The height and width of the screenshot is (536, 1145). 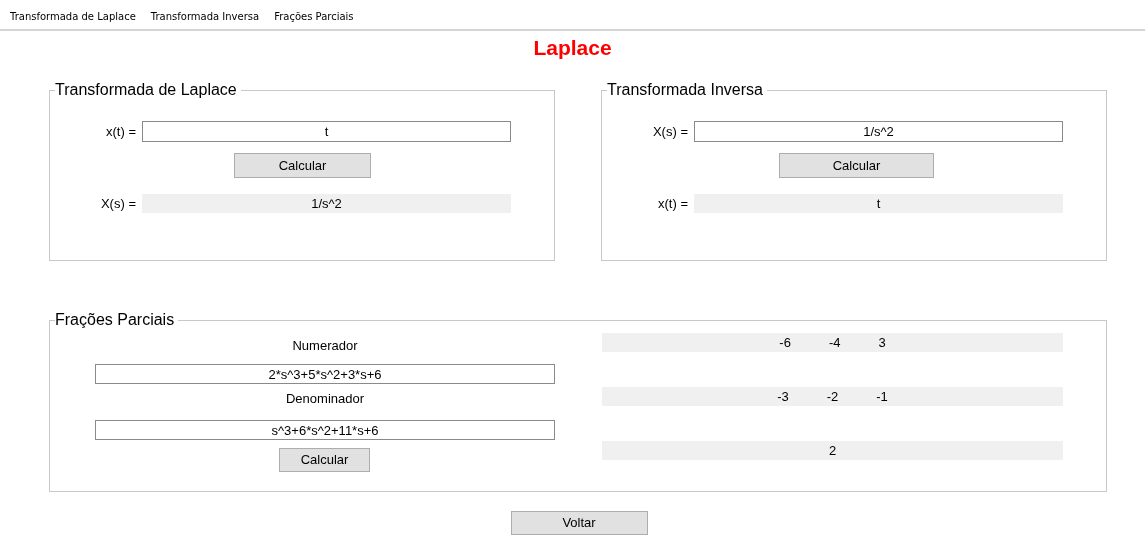 I want to click on output-field: 1/s^2, so click(x=326, y=204).